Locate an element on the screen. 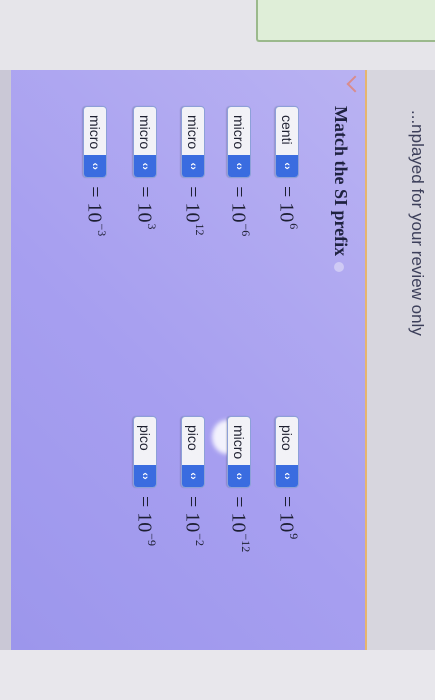  match-row-2: micro ‹› = 10−6 is located at coordinates (239, 171).